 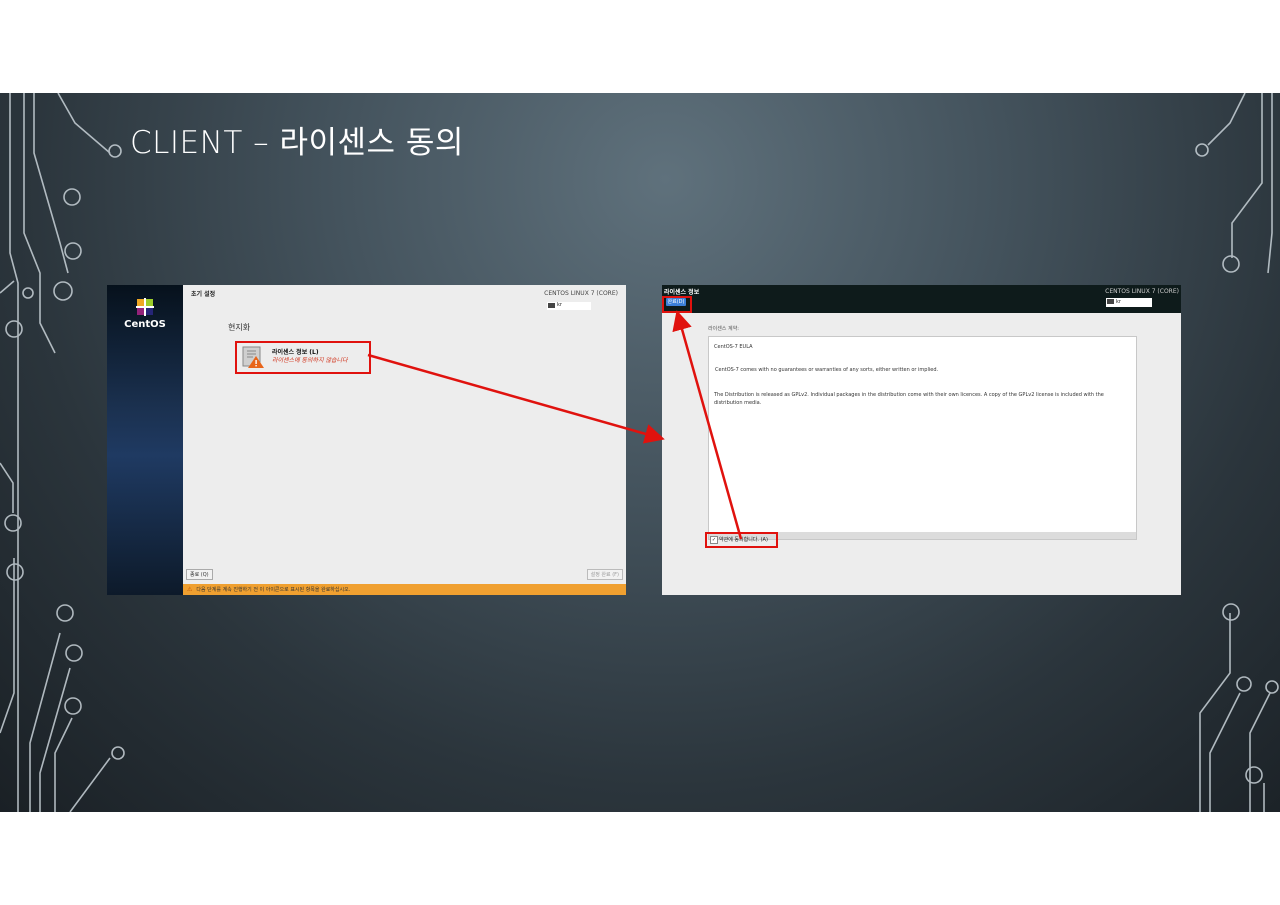 I want to click on section-title: 현지화, so click(x=239, y=327).